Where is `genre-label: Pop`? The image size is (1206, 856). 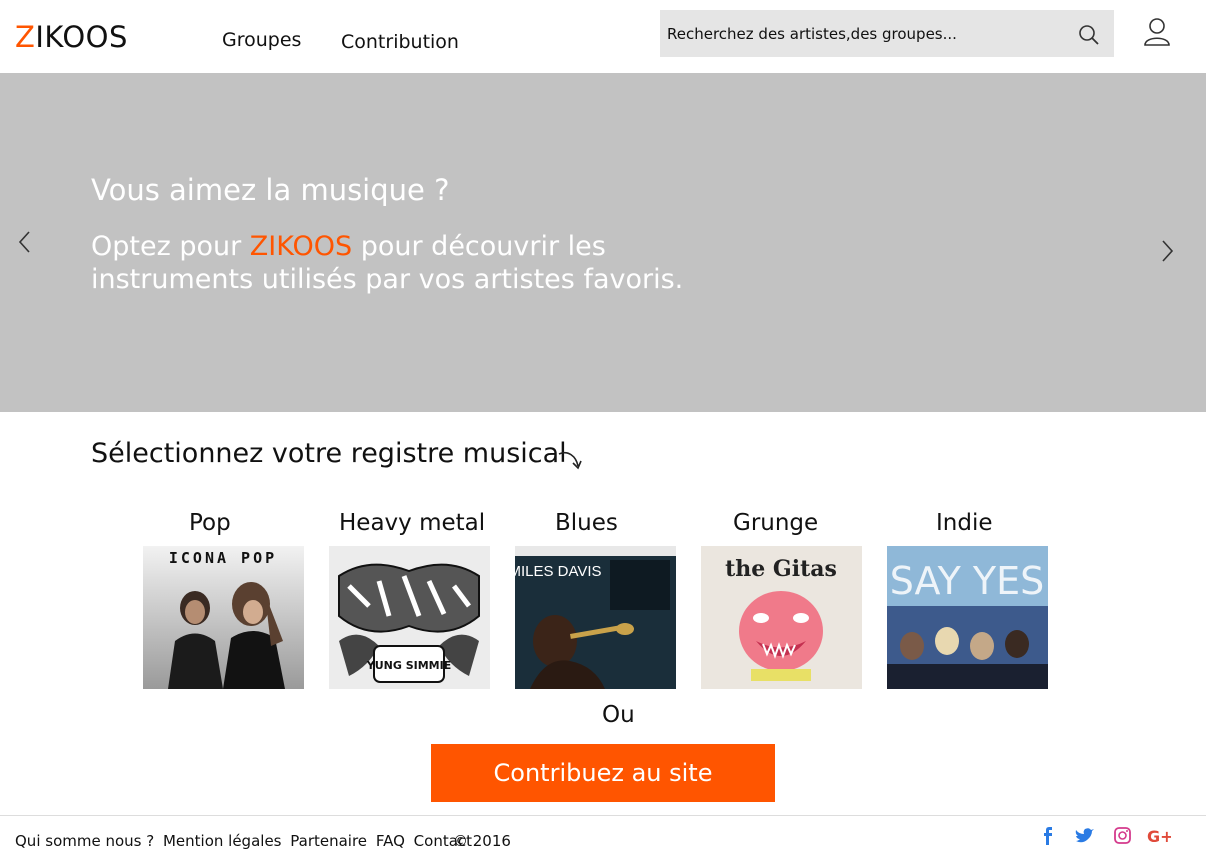
genre-label: Pop is located at coordinates (210, 523).